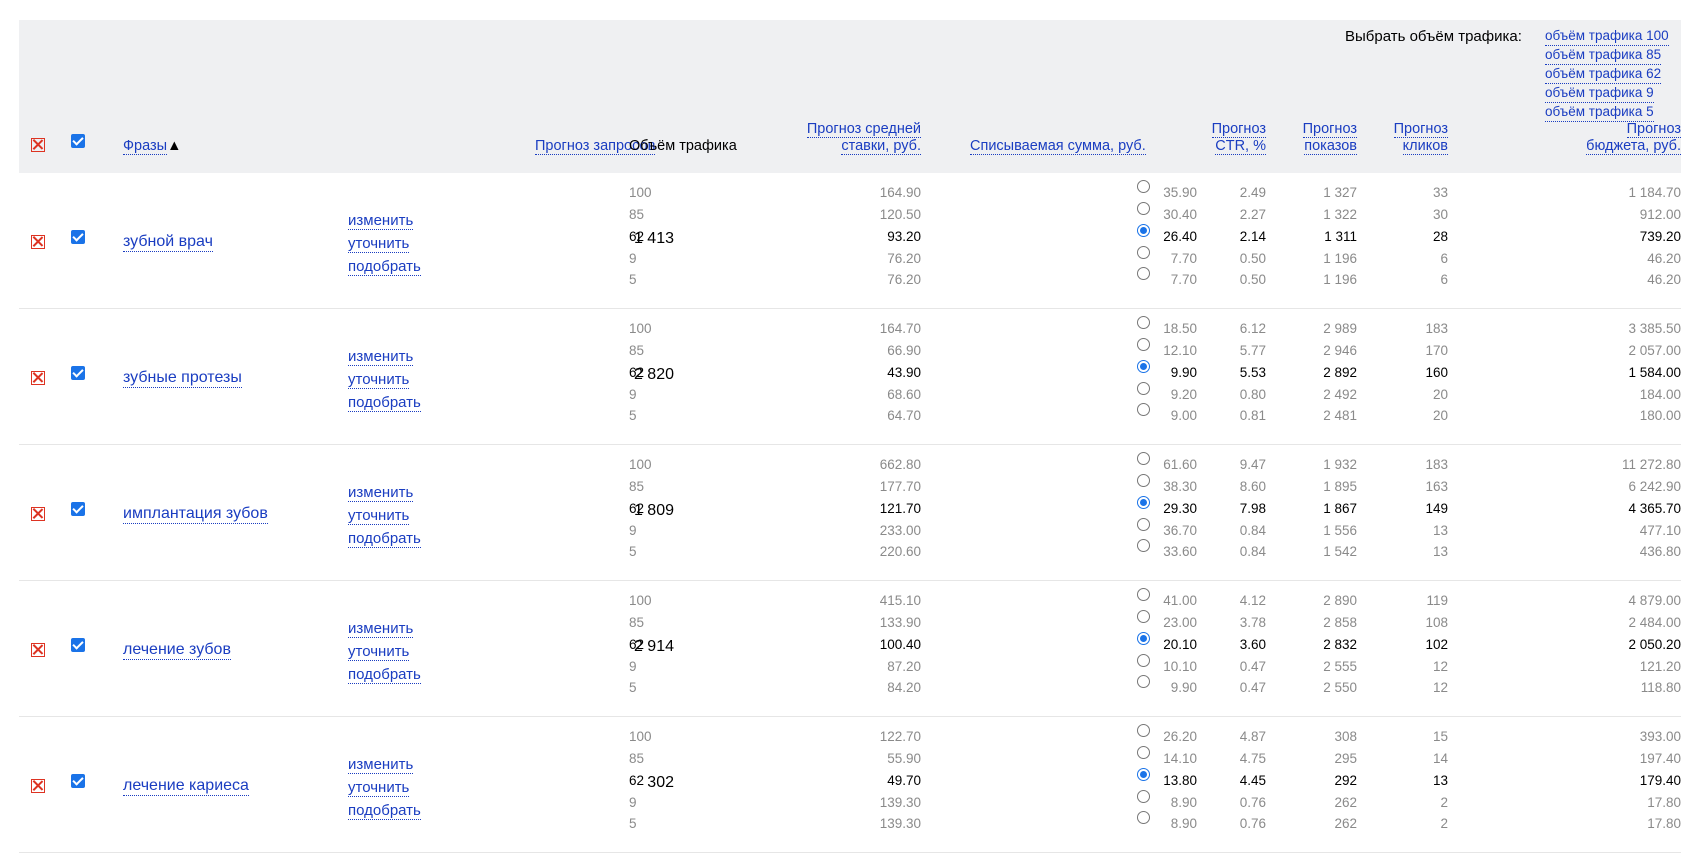  I want to click on cell-bid: 55.90, so click(904, 758).